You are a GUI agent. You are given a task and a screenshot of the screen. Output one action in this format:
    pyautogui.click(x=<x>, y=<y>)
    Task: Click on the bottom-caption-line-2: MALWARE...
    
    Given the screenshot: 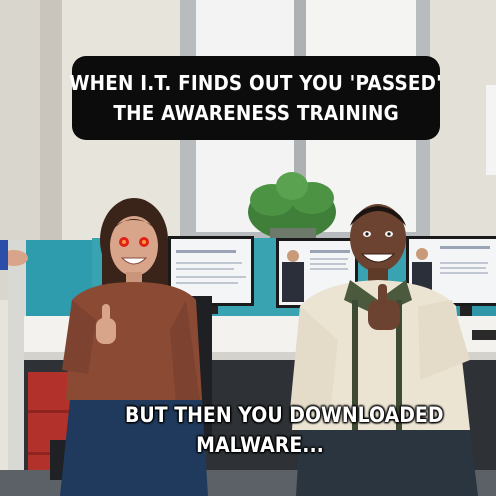 What is the action you would take?
    pyautogui.click(x=260, y=445)
    